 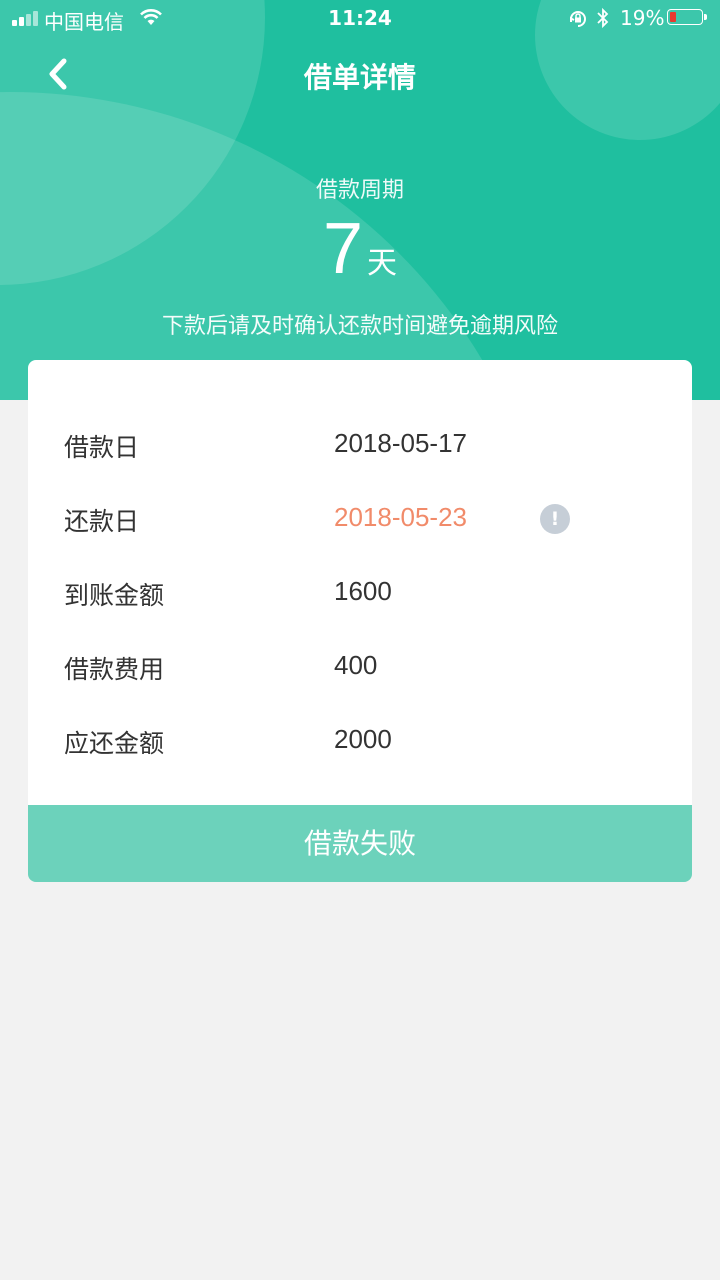 I want to click on rotation-lock-icon, so click(x=578, y=19).